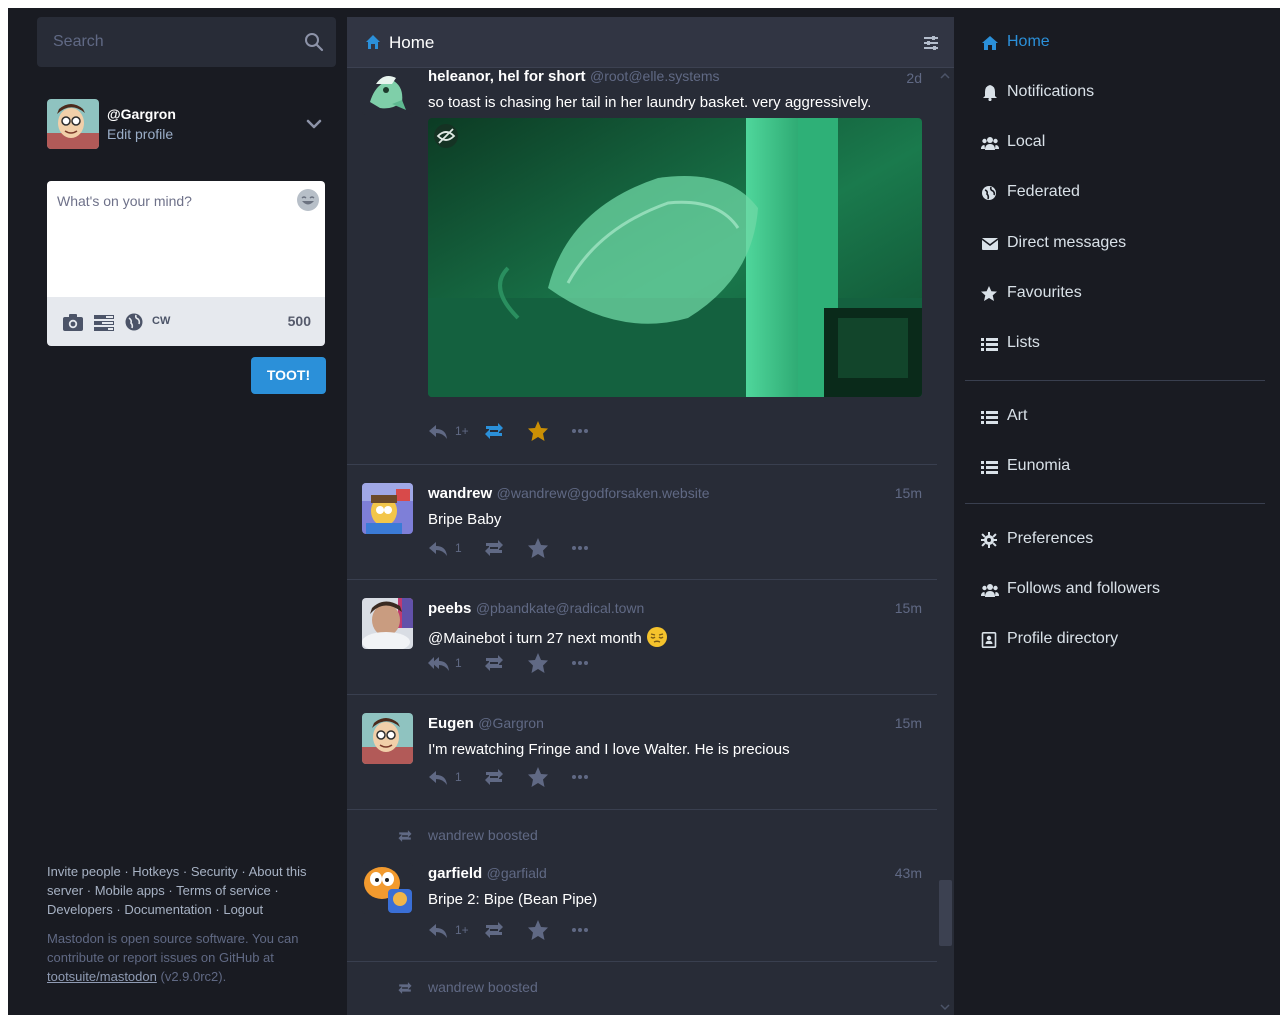 The width and height of the screenshot is (1280, 1015). What do you see at coordinates (1121, 193) in the screenshot?
I see `nav-item-federated: Federated` at bounding box center [1121, 193].